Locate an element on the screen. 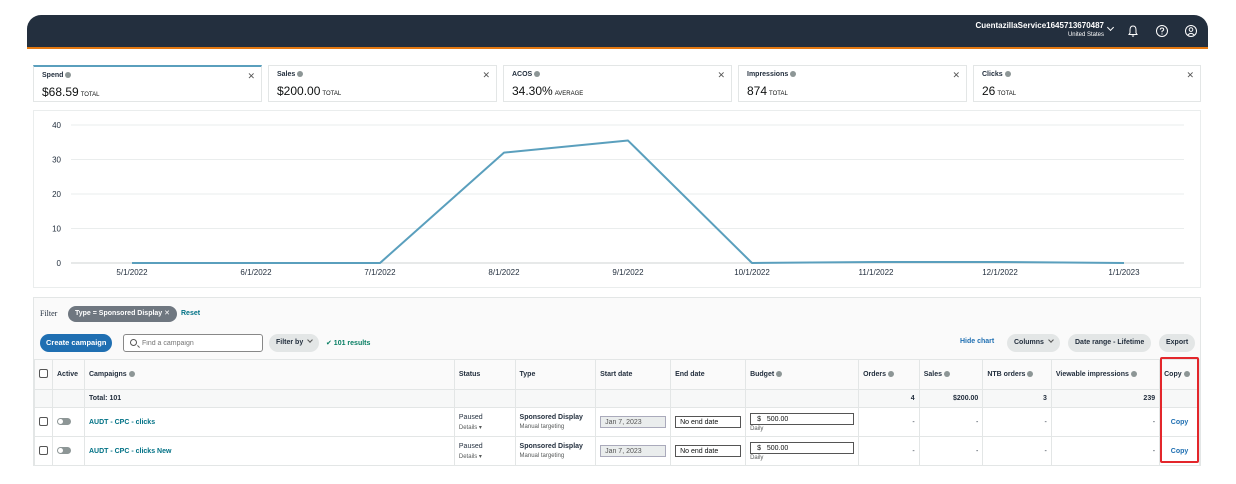 The width and height of the screenshot is (1236, 484). filter-by-button: Filter by is located at coordinates (294, 343).